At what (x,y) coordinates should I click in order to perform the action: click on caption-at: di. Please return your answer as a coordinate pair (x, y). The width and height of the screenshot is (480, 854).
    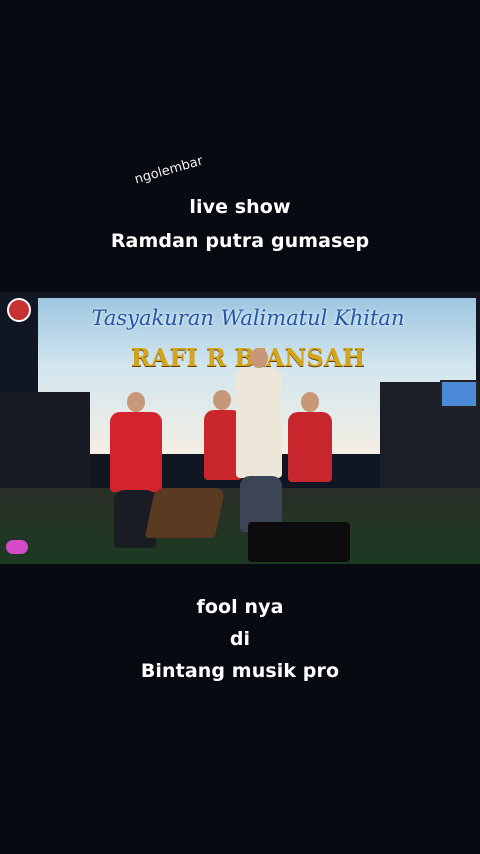
    Looking at the image, I should click on (240, 639).